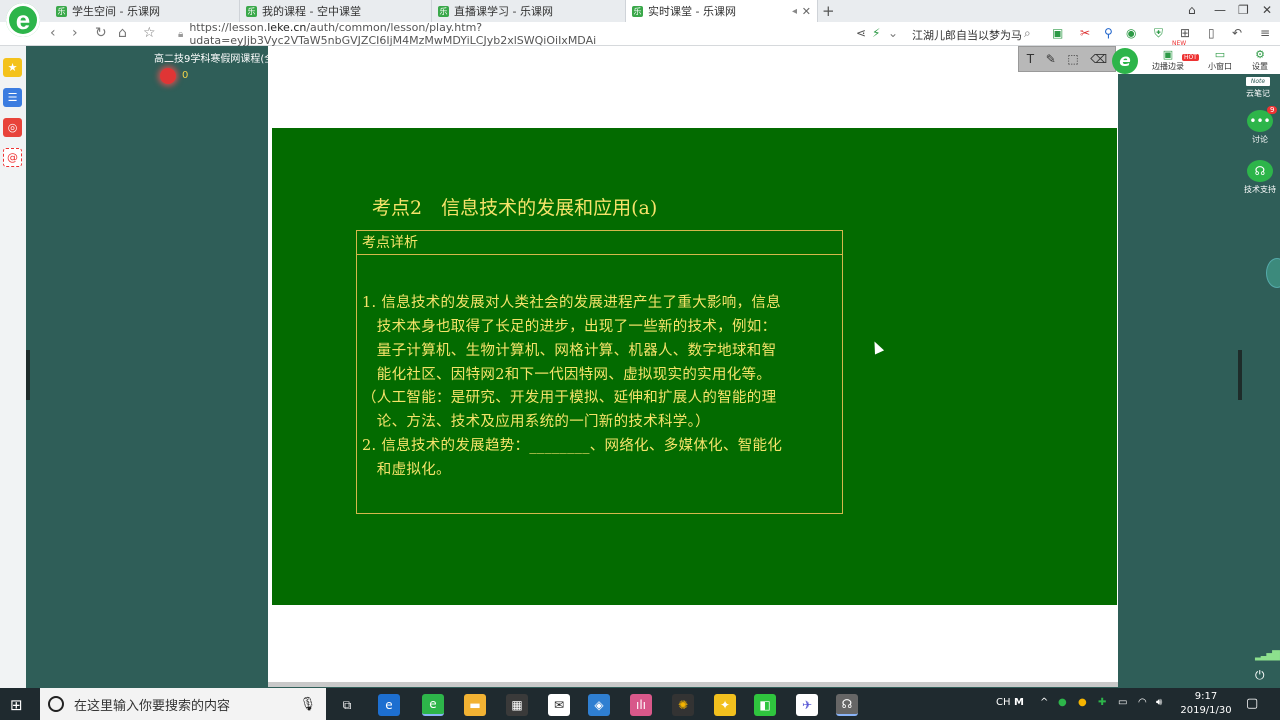 The image size is (1280, 720). Describe the element at coordinates (641, 705) in the screenshot. I see `music-app-icon: ılı` at that location.